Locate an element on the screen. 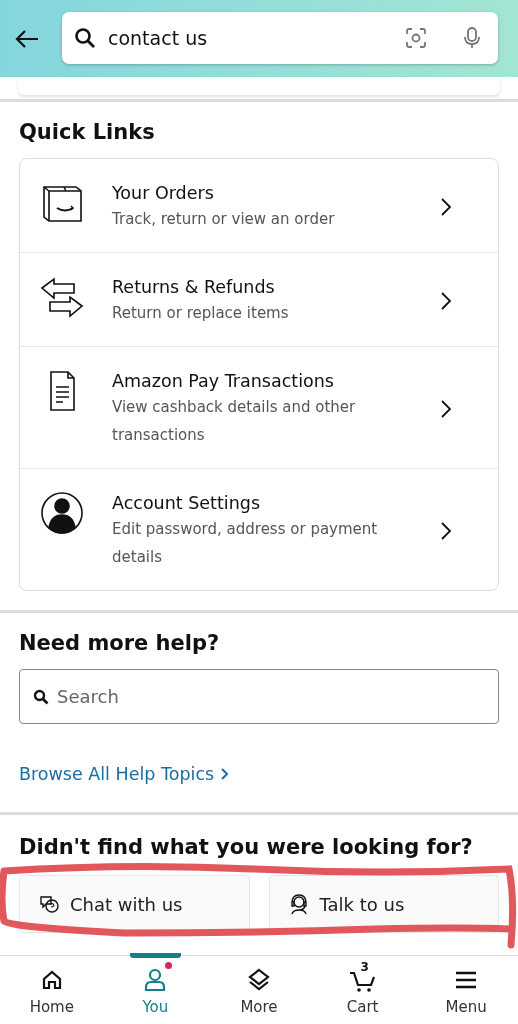 Image resolution: width=518 pixels, height=1024 pixels. back-arrow-icon is located at coordinates (27, 38).